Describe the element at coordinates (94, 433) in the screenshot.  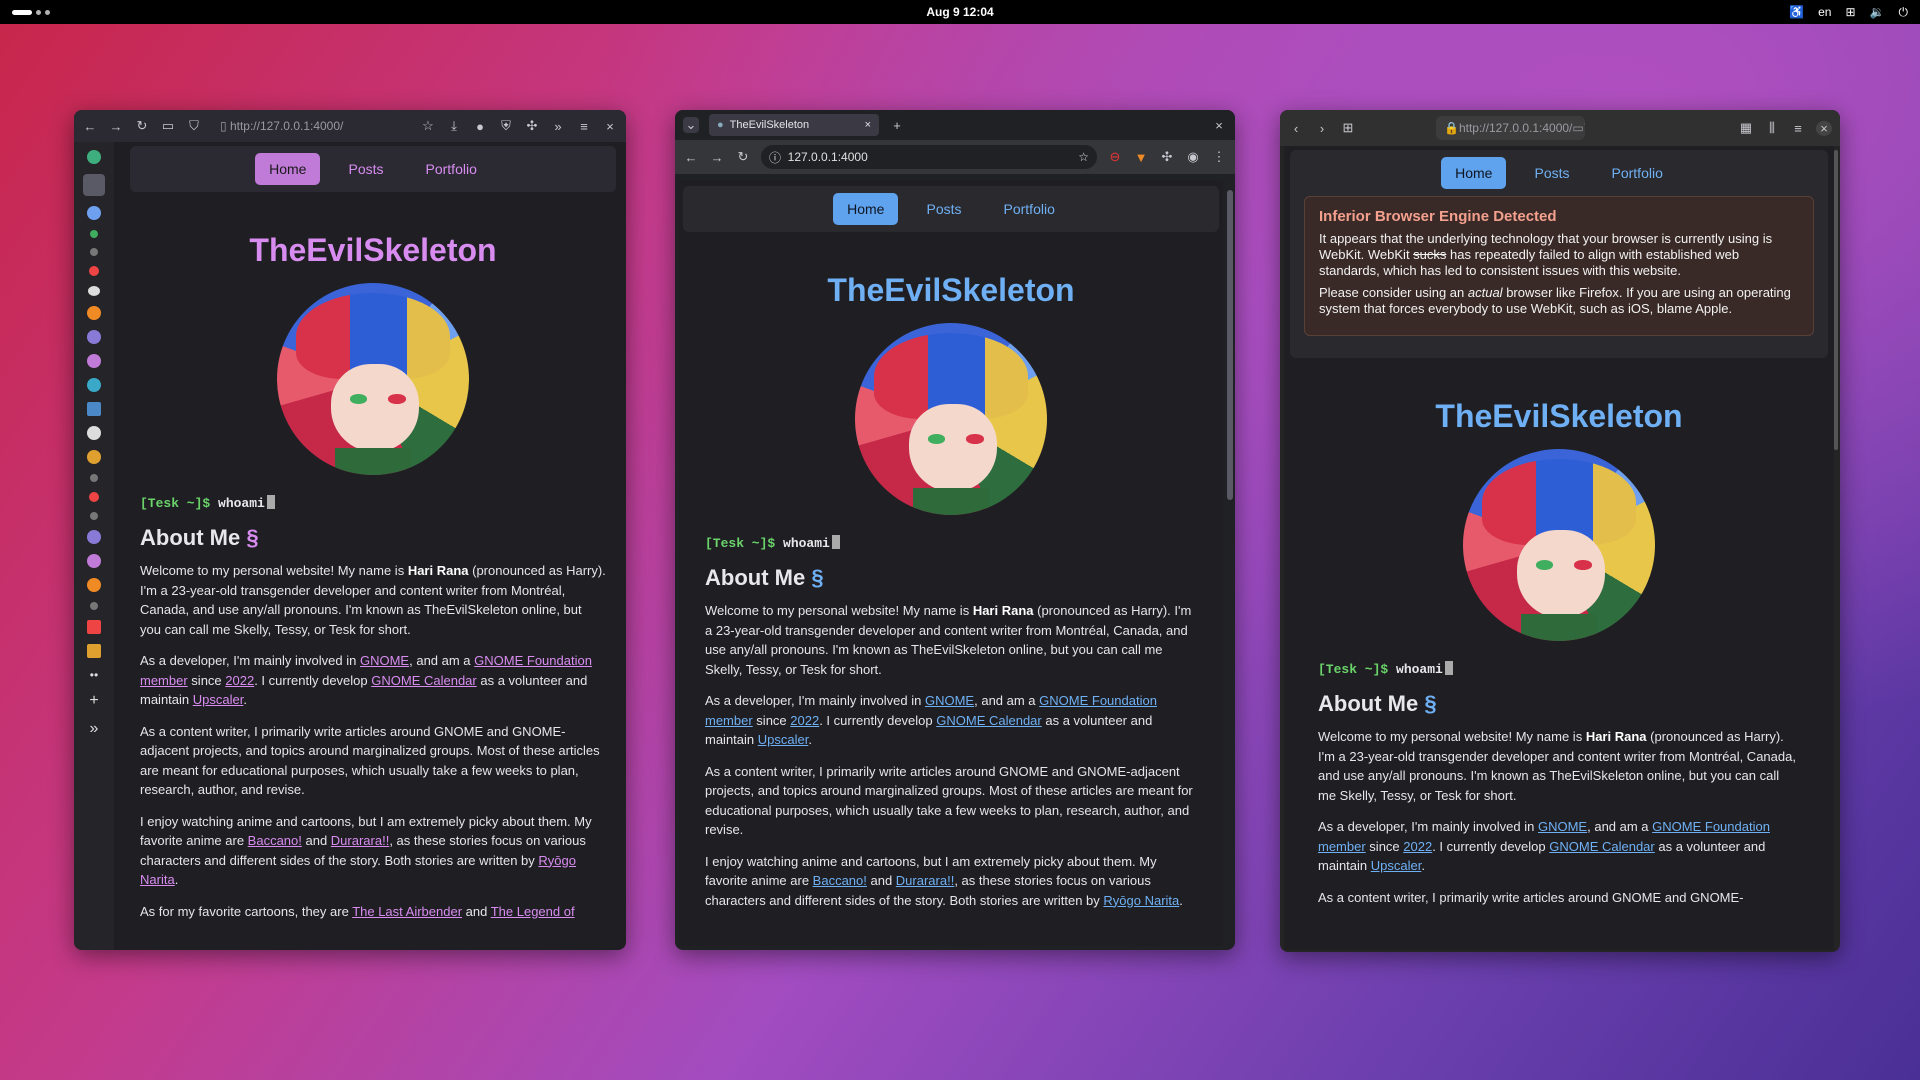
I see `github-icon` at that location.